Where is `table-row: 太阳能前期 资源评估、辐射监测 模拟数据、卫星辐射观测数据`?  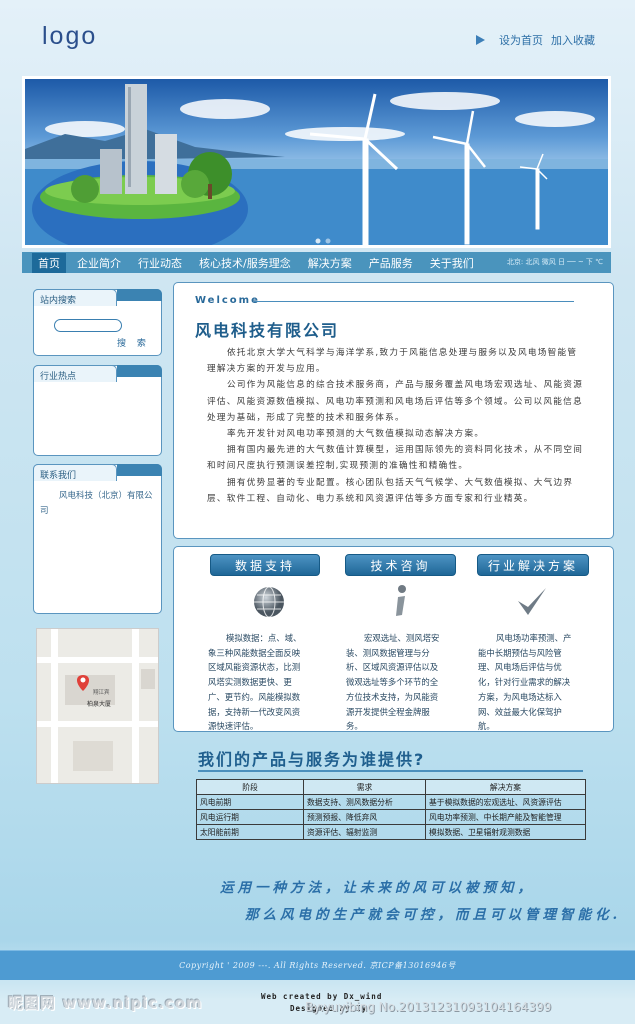
table-row: 太阳能前期 资源评估、辐射监测 模拟数据、卫星辐射观测数据 is located at coordinates (391, 832).